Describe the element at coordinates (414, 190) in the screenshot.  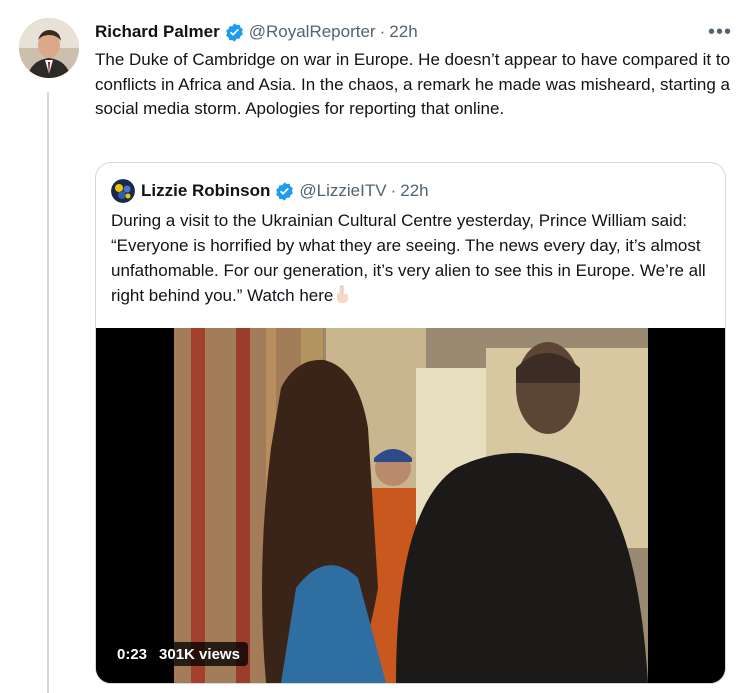
I see `quoted-tweet-time: 22h` at that location.